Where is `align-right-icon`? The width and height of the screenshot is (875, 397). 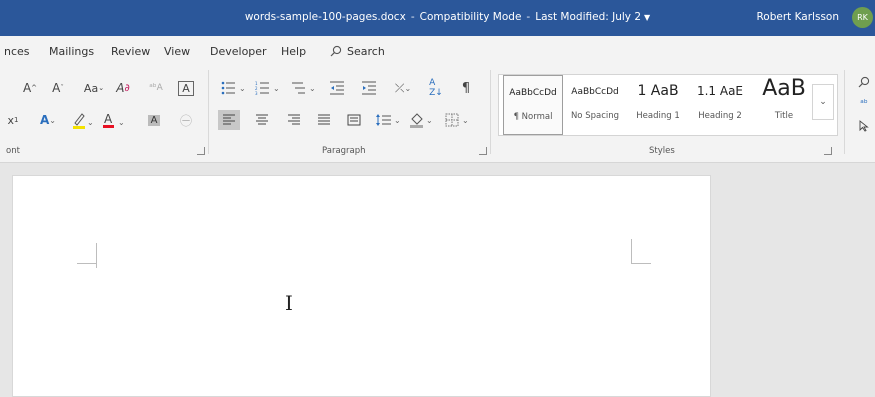 align-right-icon is located at coordinates (294, 120).